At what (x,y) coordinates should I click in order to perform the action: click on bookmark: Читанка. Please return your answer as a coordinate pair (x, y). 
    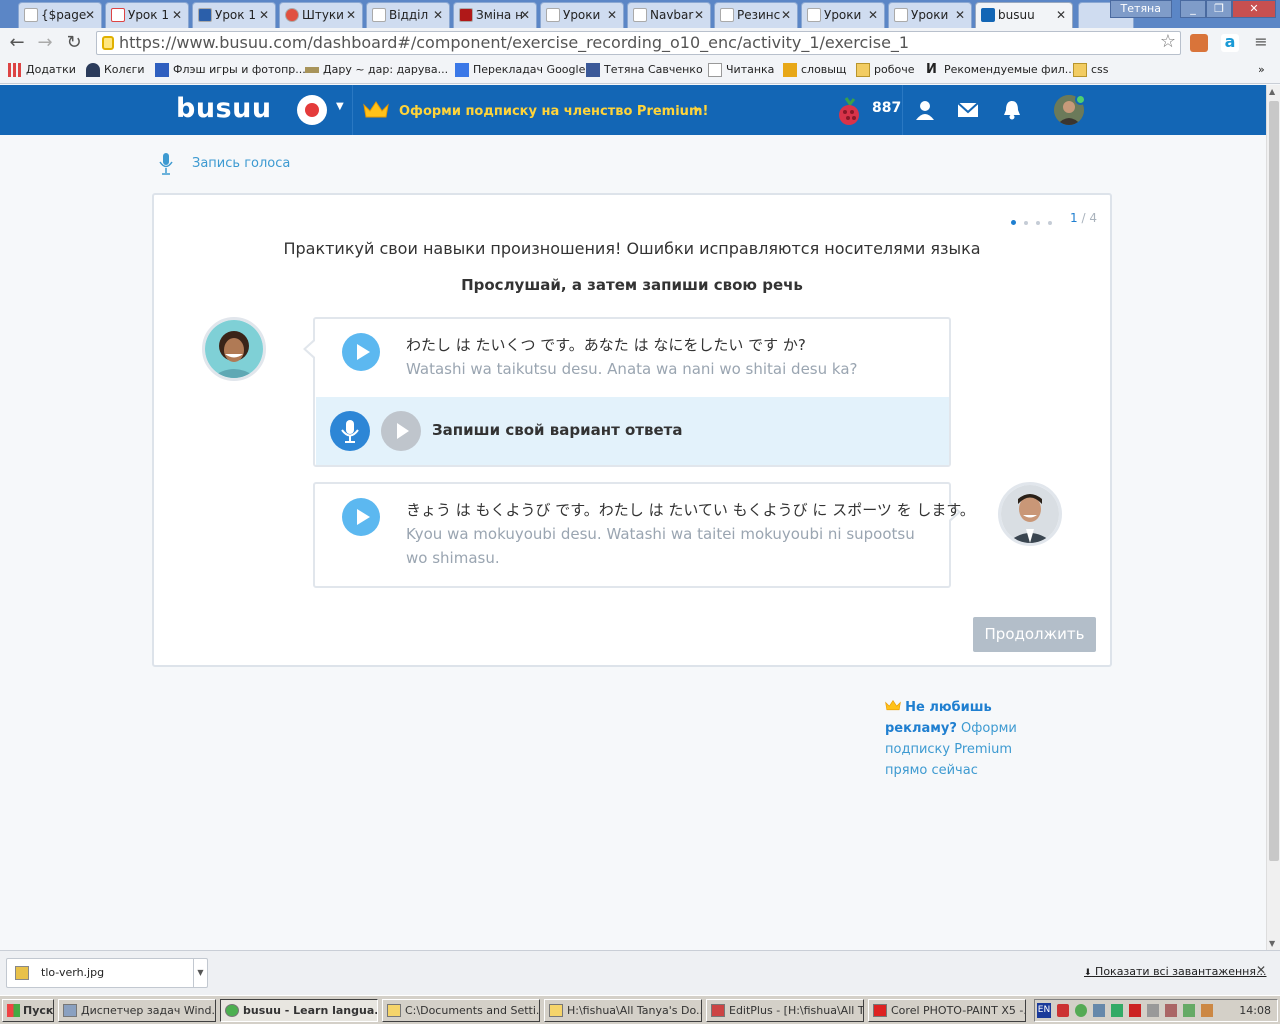
    Looking at the image, I should click on (741, 70).